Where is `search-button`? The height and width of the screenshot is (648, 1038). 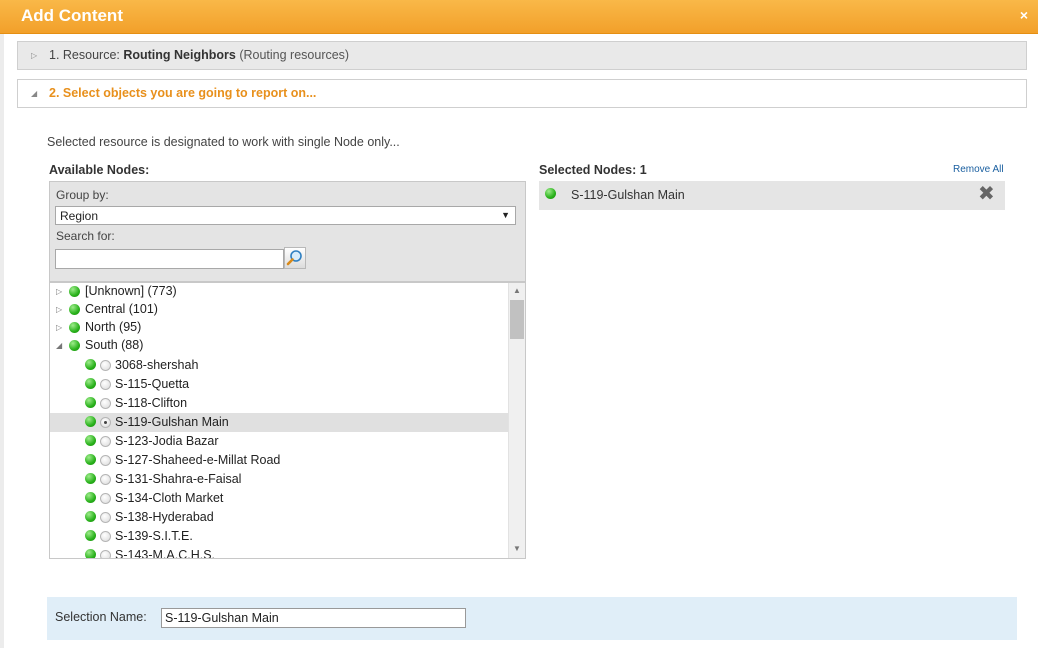
search-button is located at coordinates (295, 258).